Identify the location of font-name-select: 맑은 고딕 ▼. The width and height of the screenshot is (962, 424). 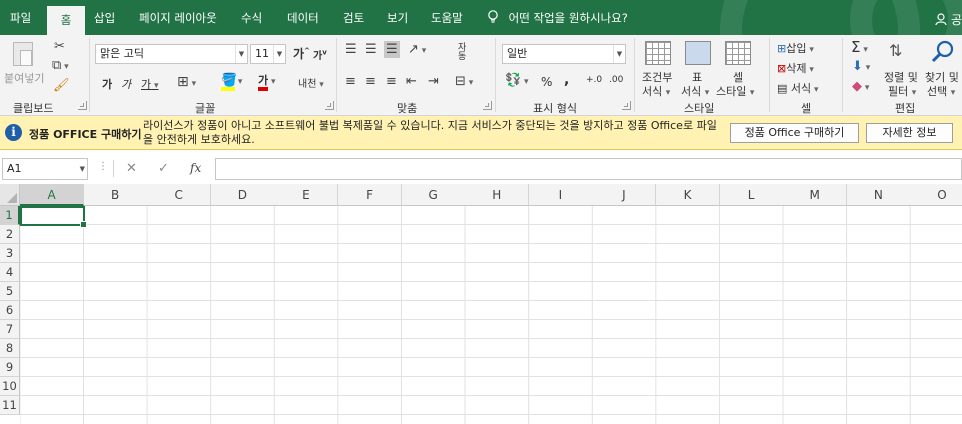
(171, 54).